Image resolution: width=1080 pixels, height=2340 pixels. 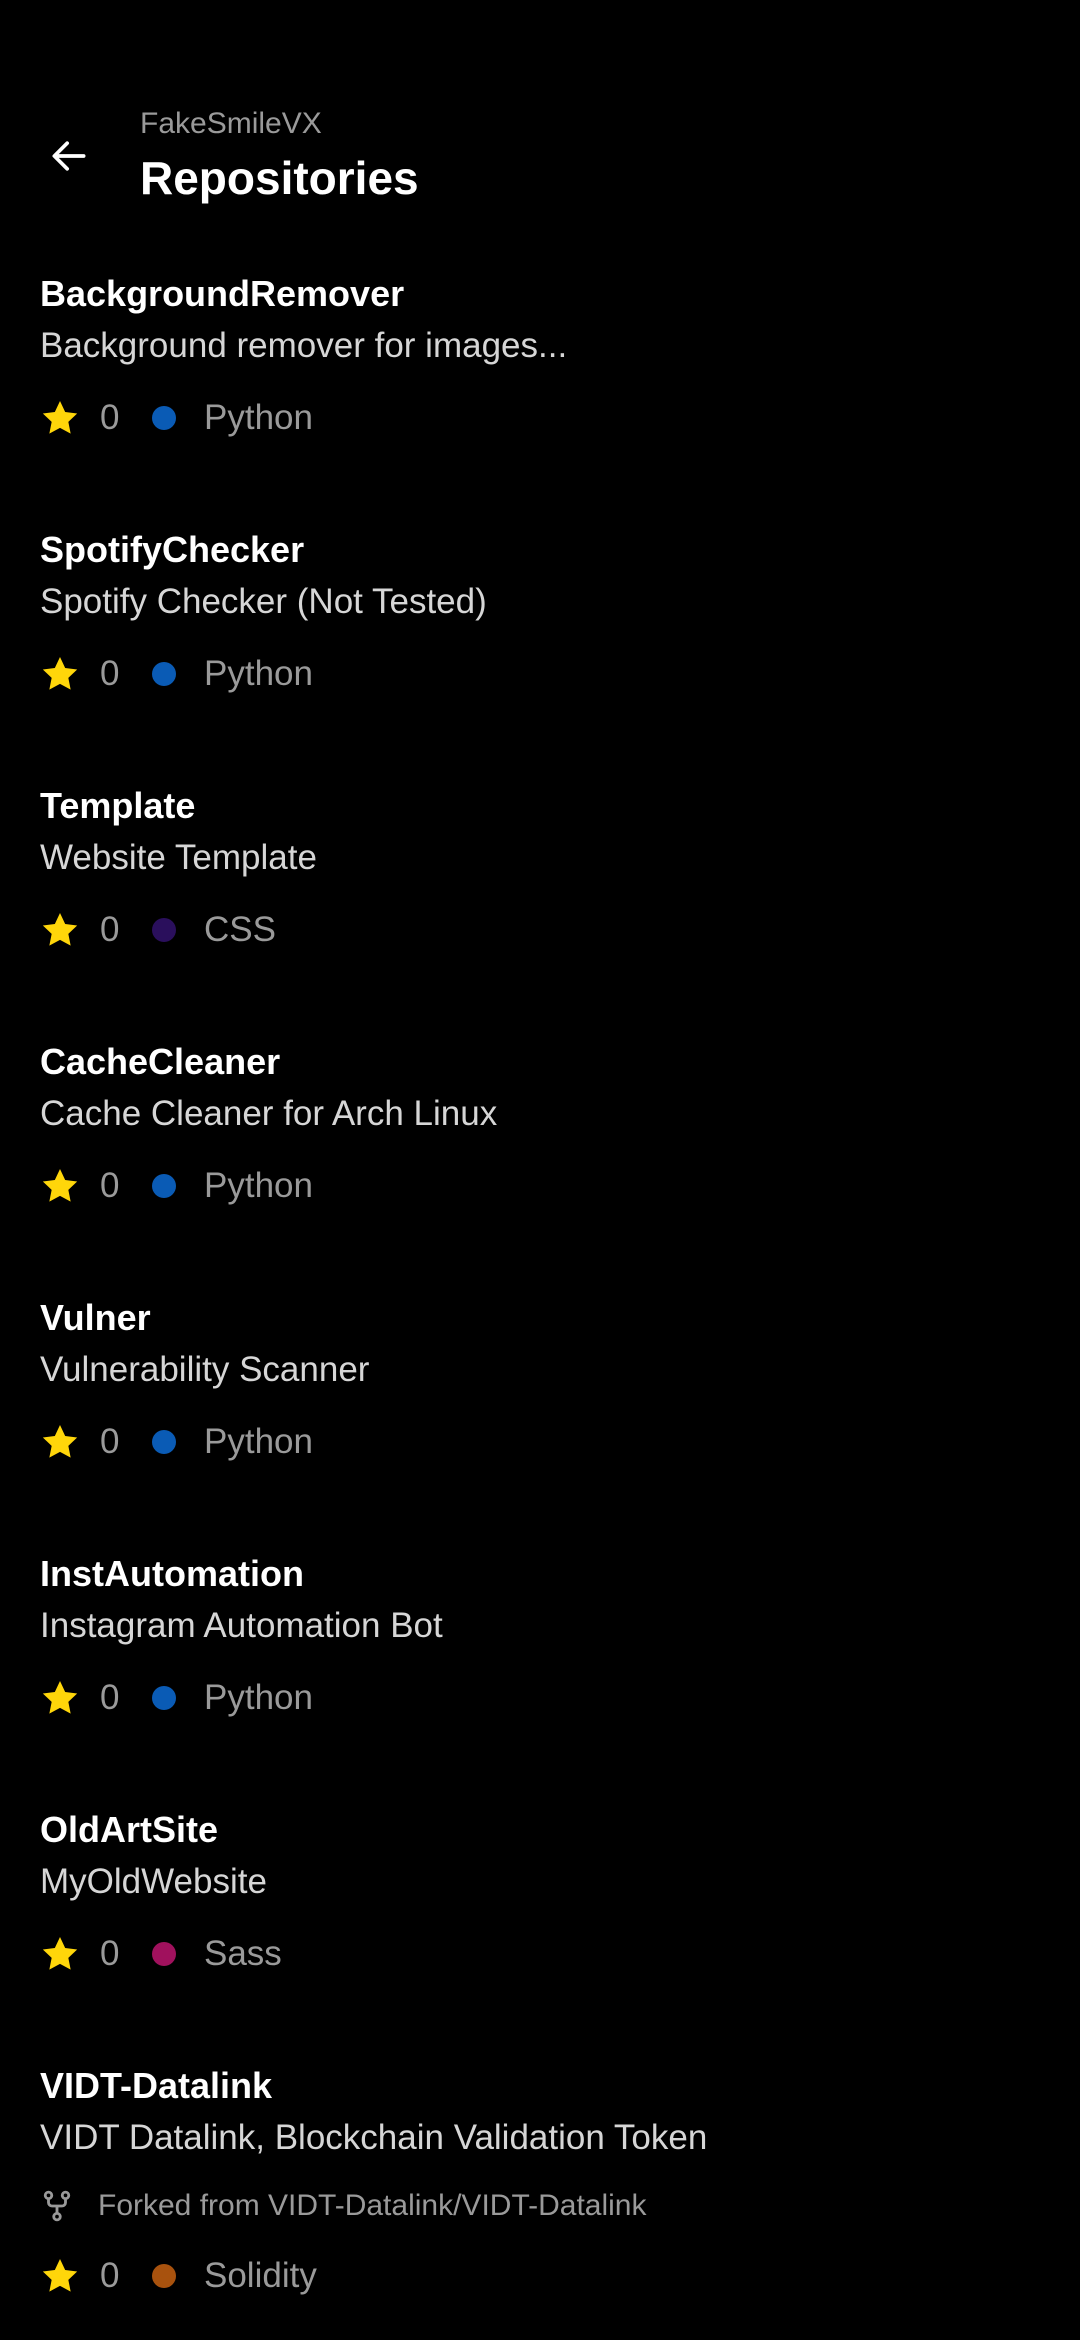 What do you see at coordinates (178, 857) in the screenshot?
I see `repository-description: Website Template` at bounding box center [178, 857].